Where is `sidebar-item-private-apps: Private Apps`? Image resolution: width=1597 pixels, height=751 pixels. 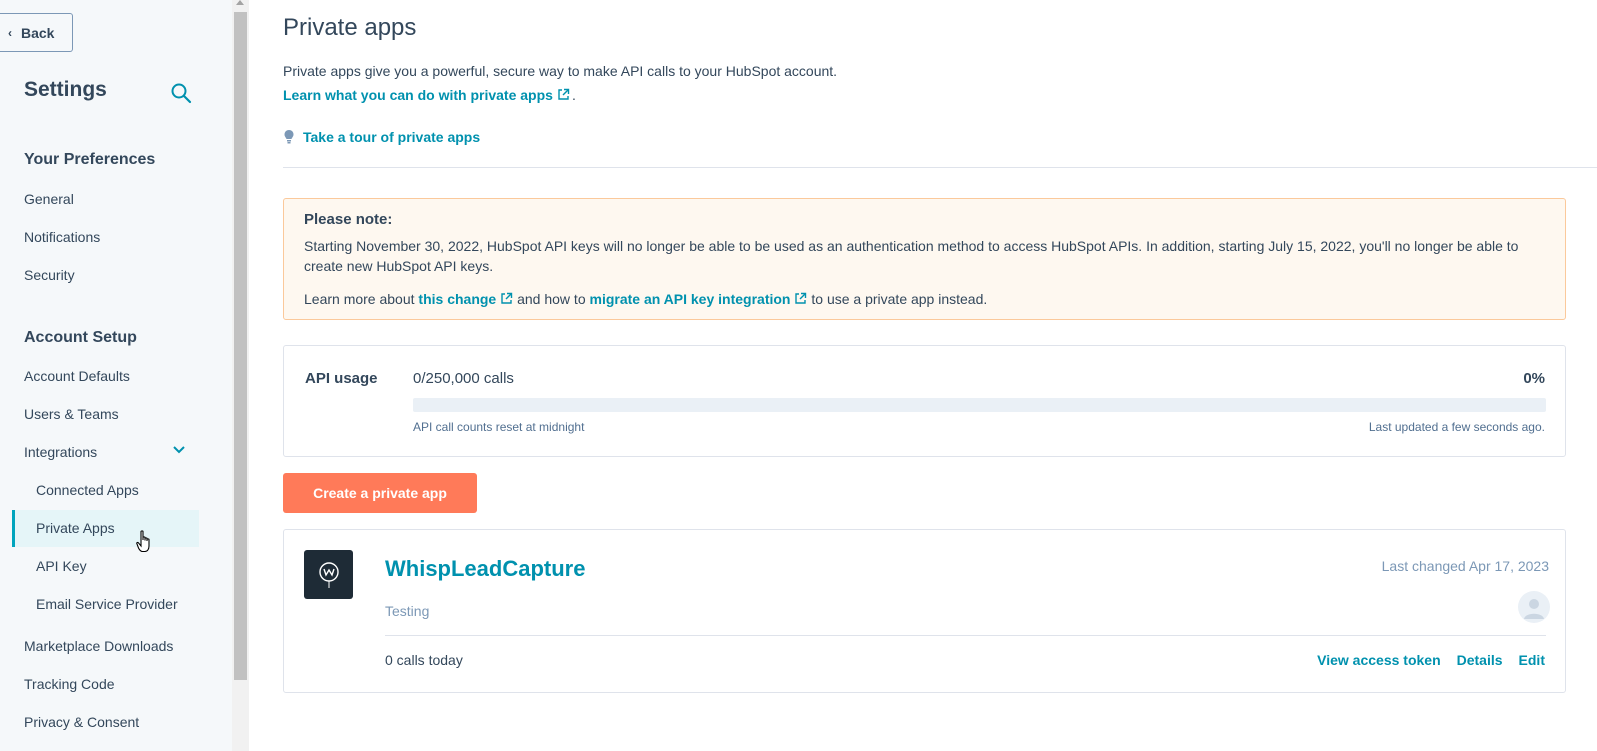
sidebar-item-private-apps: Private Apps is located at coordinates (75, 528).